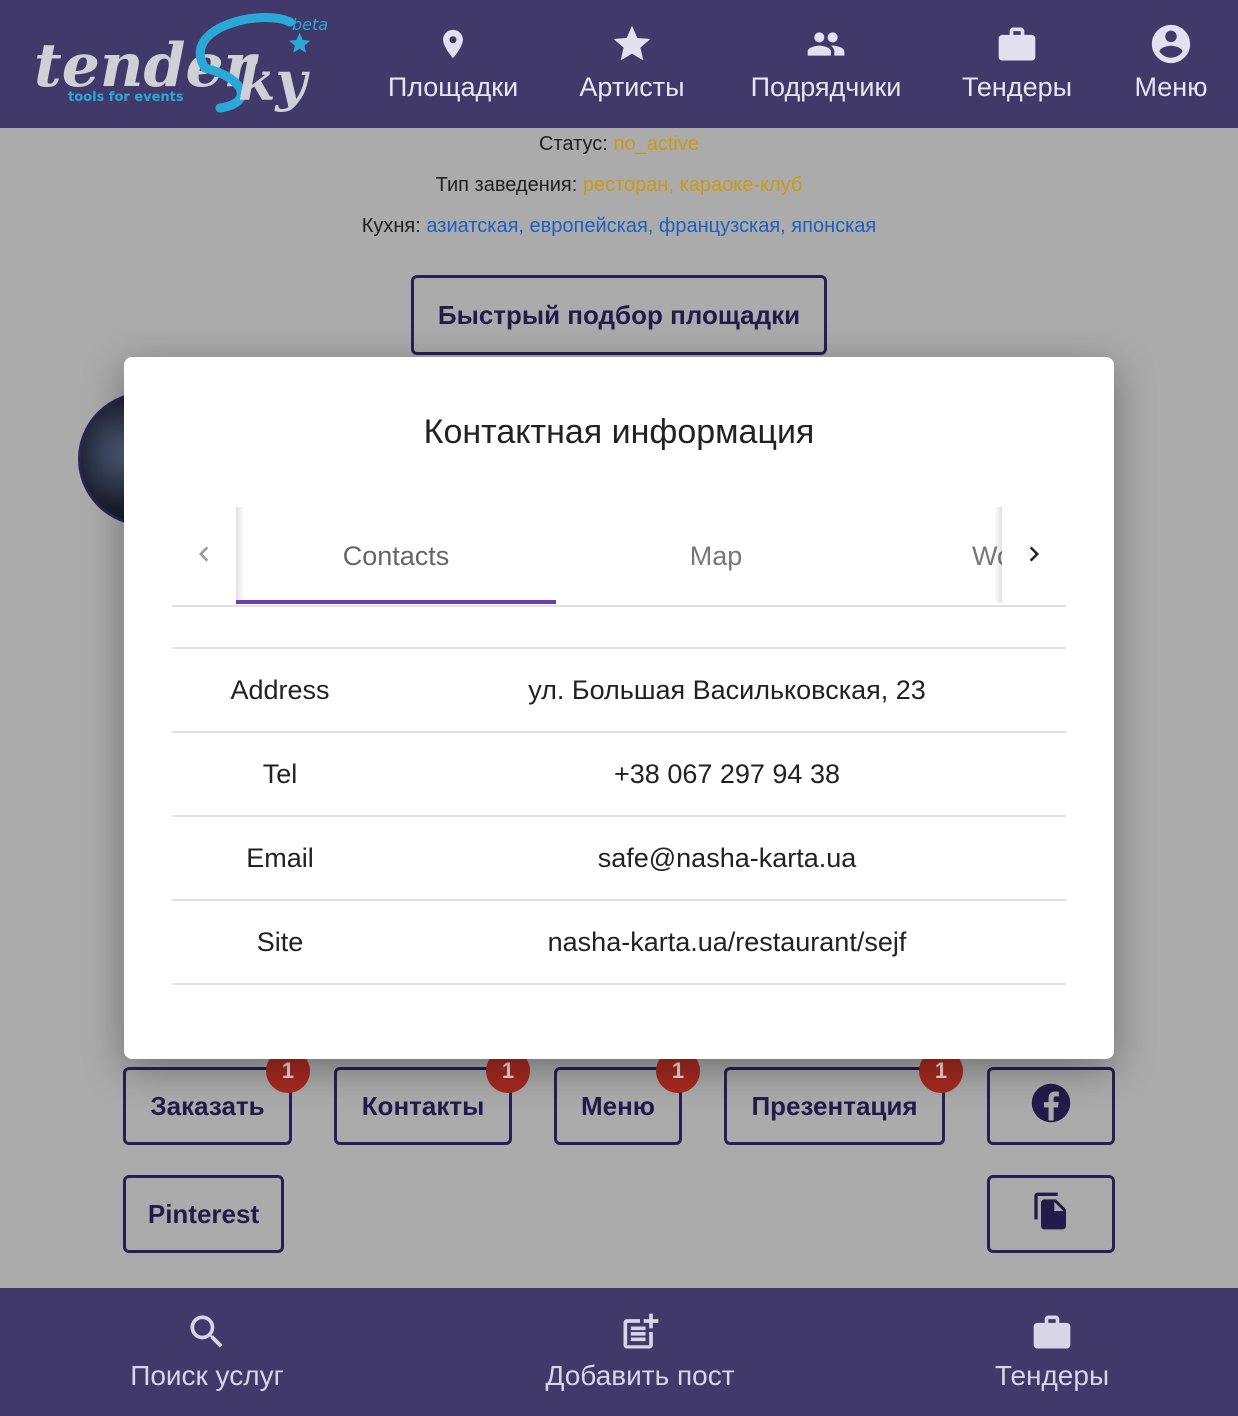  I want to click on search-icon, so click(207, 1332).